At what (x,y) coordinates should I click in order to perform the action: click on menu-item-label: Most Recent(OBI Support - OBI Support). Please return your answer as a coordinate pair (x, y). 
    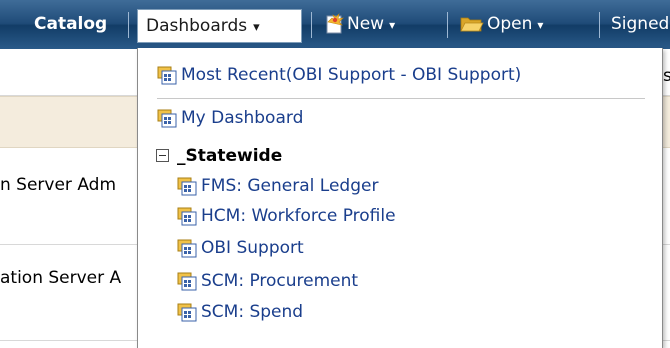
    Looking at the image, I should click on (351, 75).